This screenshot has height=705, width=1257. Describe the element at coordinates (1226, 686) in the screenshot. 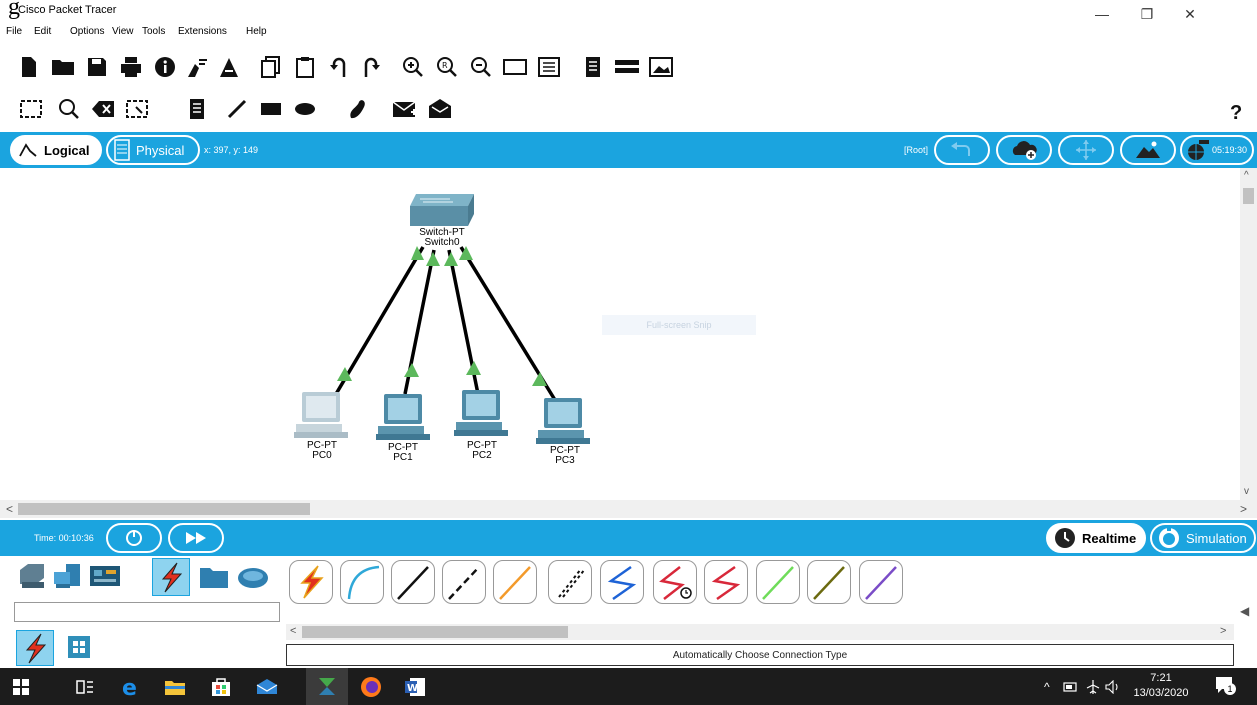

I see `action-center-icon: 1` at that location.